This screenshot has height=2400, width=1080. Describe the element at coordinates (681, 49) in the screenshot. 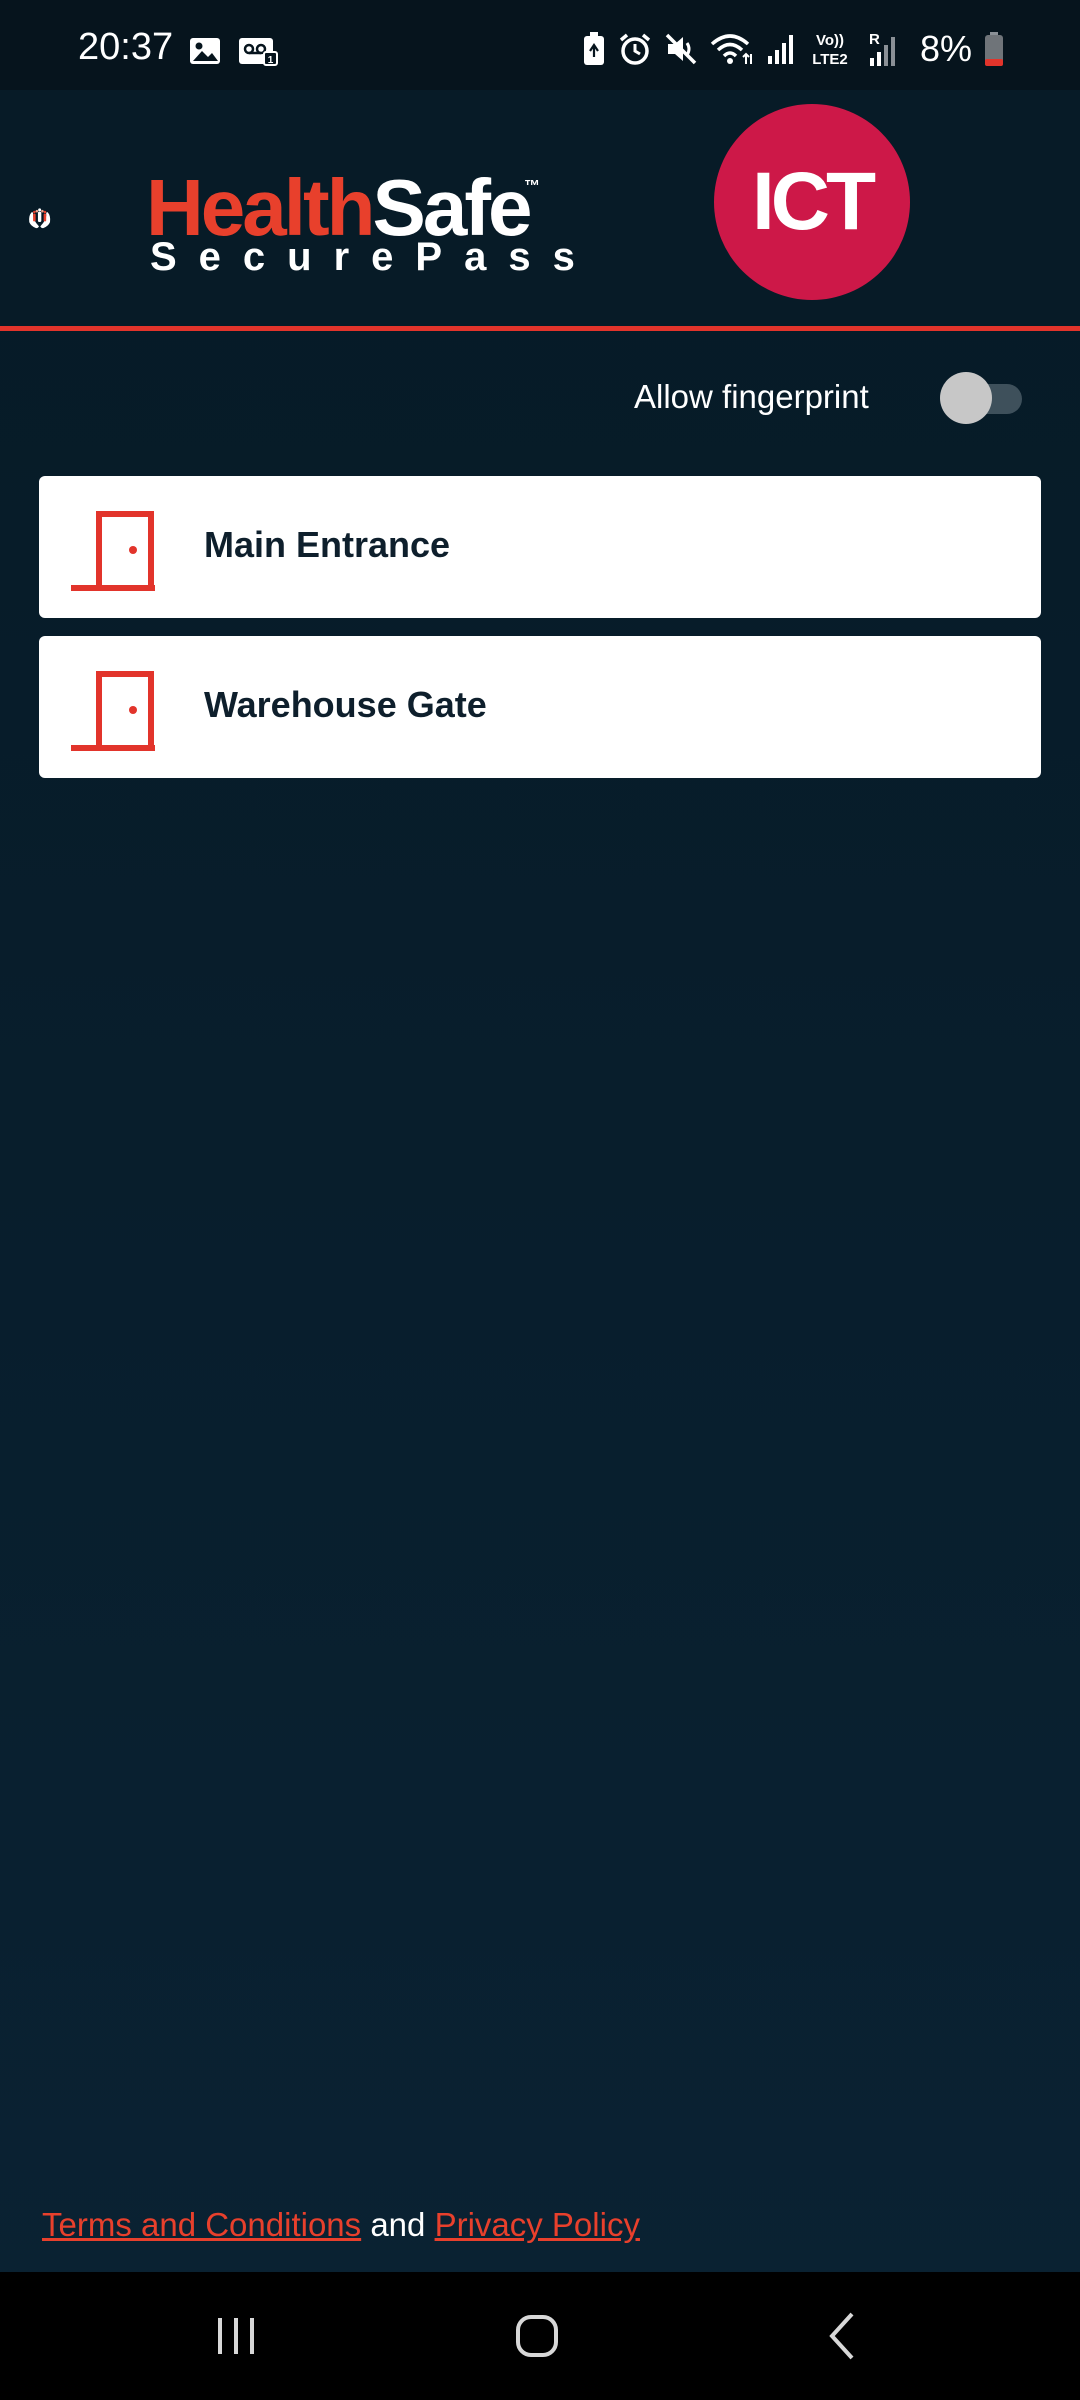

I see `mute-icon` at that location.